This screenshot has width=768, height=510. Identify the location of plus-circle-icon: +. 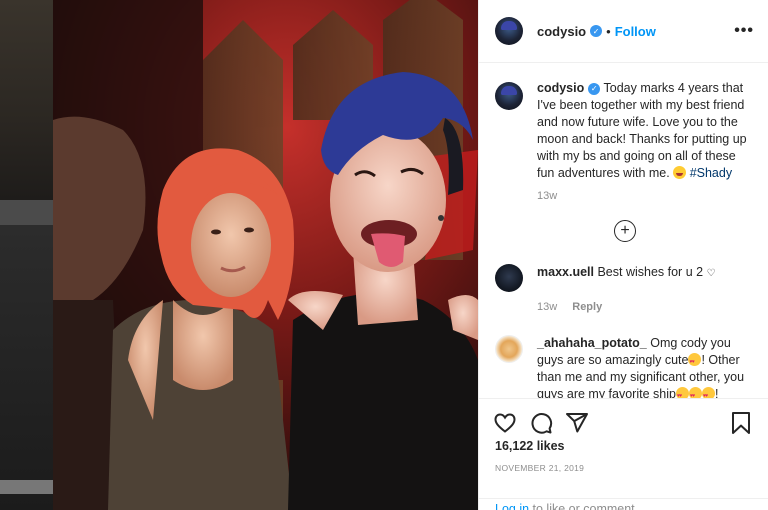
(625, 231).